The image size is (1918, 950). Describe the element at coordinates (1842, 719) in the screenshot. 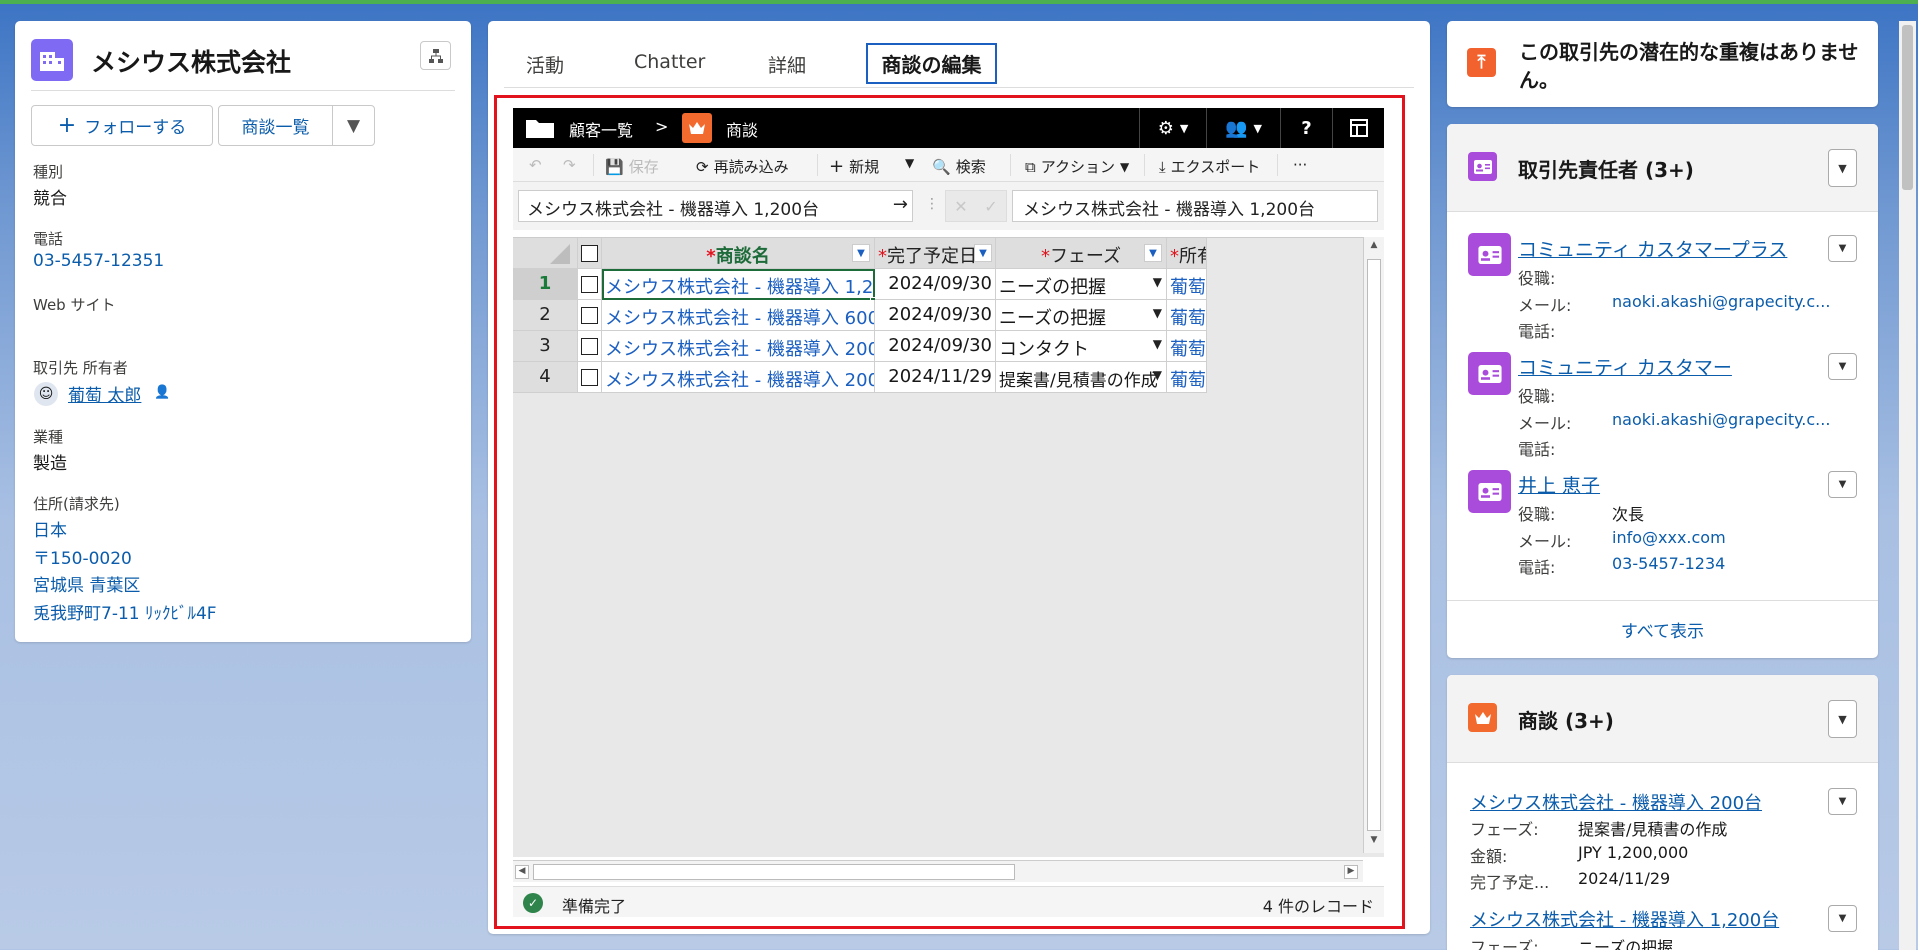

I see `opportunities-menu-button: ▼` at that location.